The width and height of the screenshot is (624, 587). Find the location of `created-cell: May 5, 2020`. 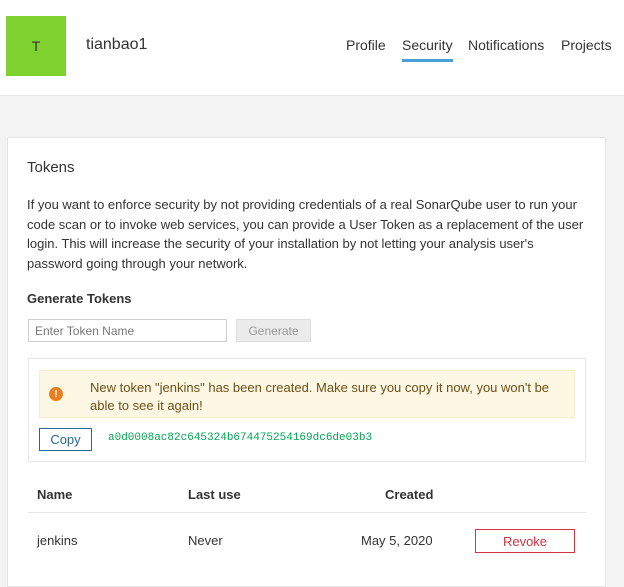

created-cell: May 5, 2020 is located at coordinates (397, 540).